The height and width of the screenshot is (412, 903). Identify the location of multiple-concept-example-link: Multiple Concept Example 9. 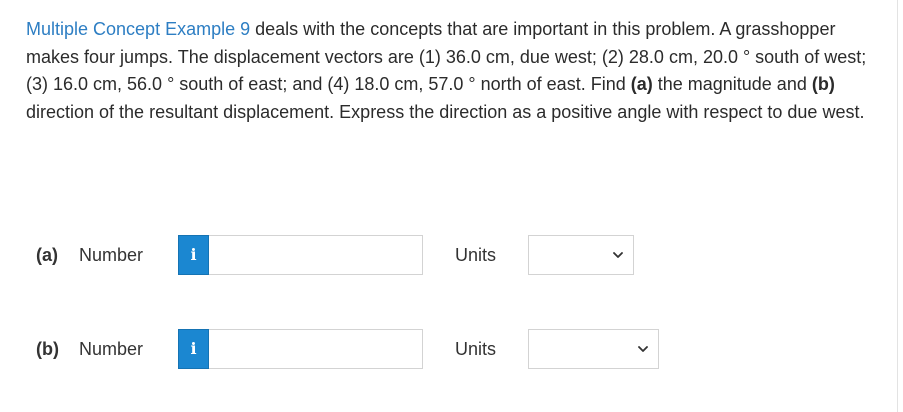
(138, 29).